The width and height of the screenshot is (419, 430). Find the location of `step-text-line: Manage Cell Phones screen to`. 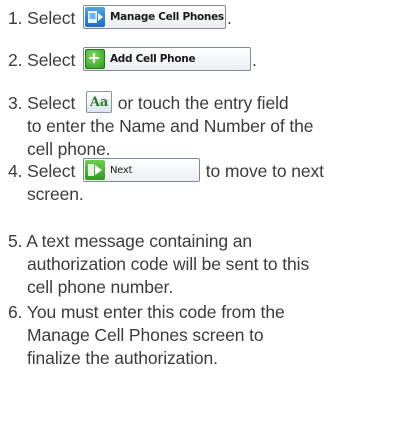

step-text-line: Manage Cell Phones screen to is located at coordinates (145, 335).